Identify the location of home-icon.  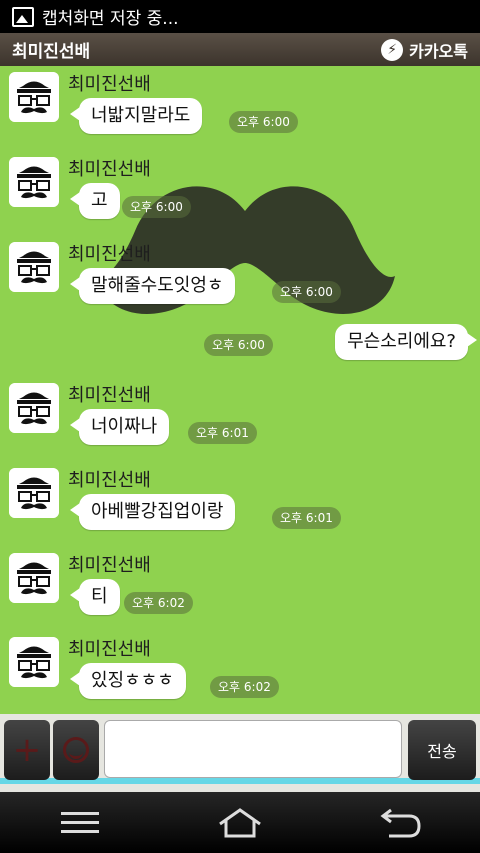
(240, 822).